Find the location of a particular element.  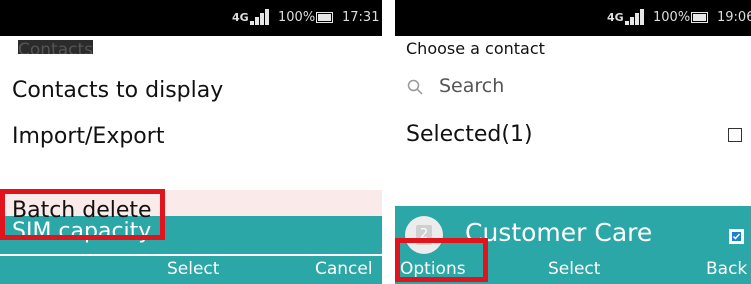

search-icon is located at coordinates (415, 87).